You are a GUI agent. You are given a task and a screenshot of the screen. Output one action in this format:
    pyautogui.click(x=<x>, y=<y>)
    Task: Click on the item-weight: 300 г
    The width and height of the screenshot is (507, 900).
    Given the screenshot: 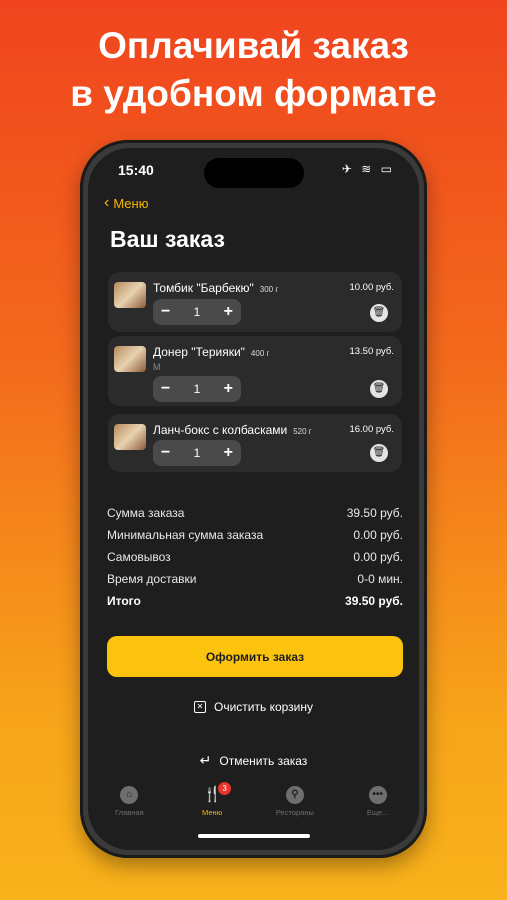 What is the action you would take?
    pyautogui.click(x=269, y=289)
    